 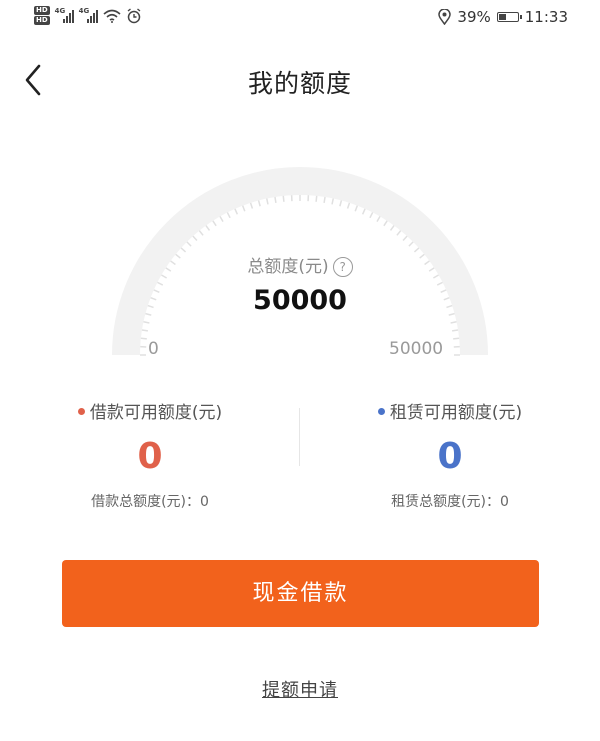 I want to click on lease-available-value: 0, so click(x=450, y=456).